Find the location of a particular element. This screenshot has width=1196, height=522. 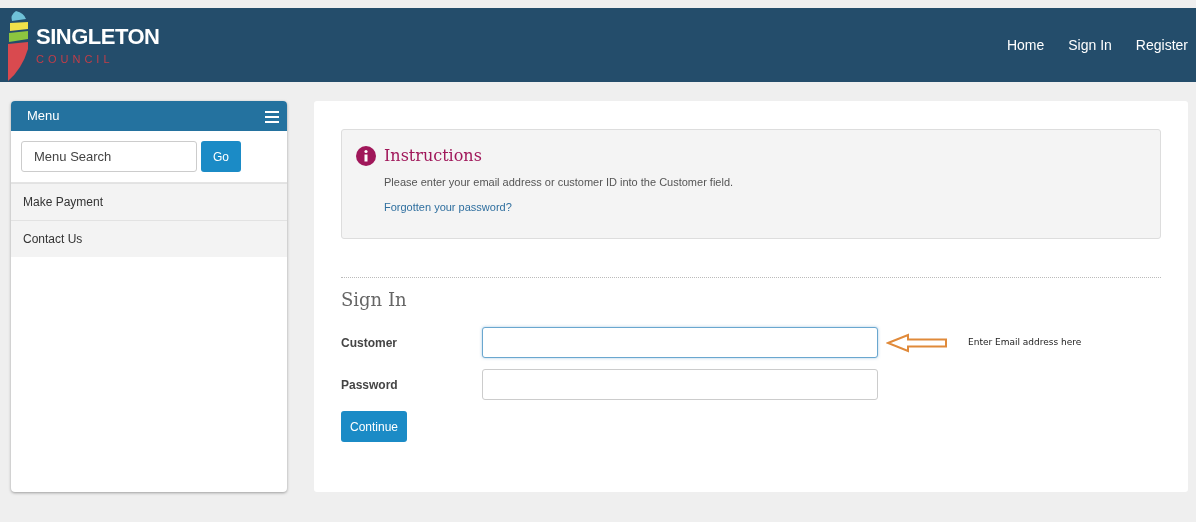

continue-button: Continue is located at coordinates (374, 426).